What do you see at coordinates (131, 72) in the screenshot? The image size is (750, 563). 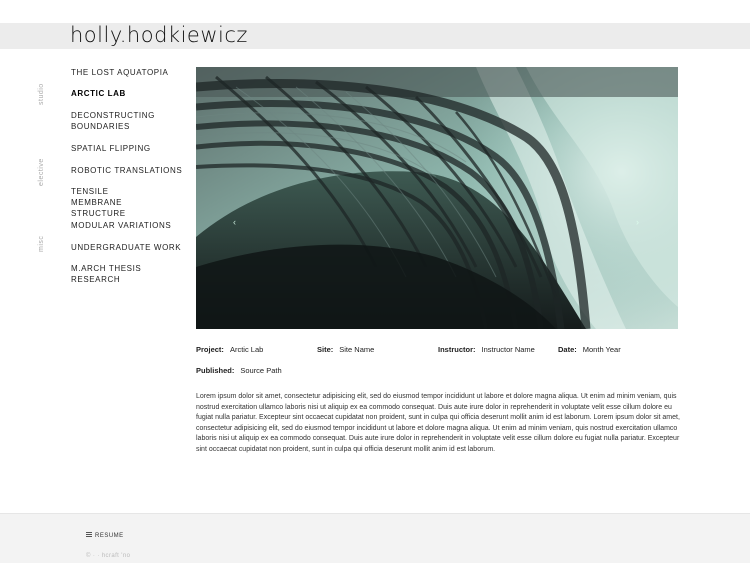 I see `nav-item-lost-aquatopia: THE LOST AQUATOPIA` at bounding box center [131, 72].